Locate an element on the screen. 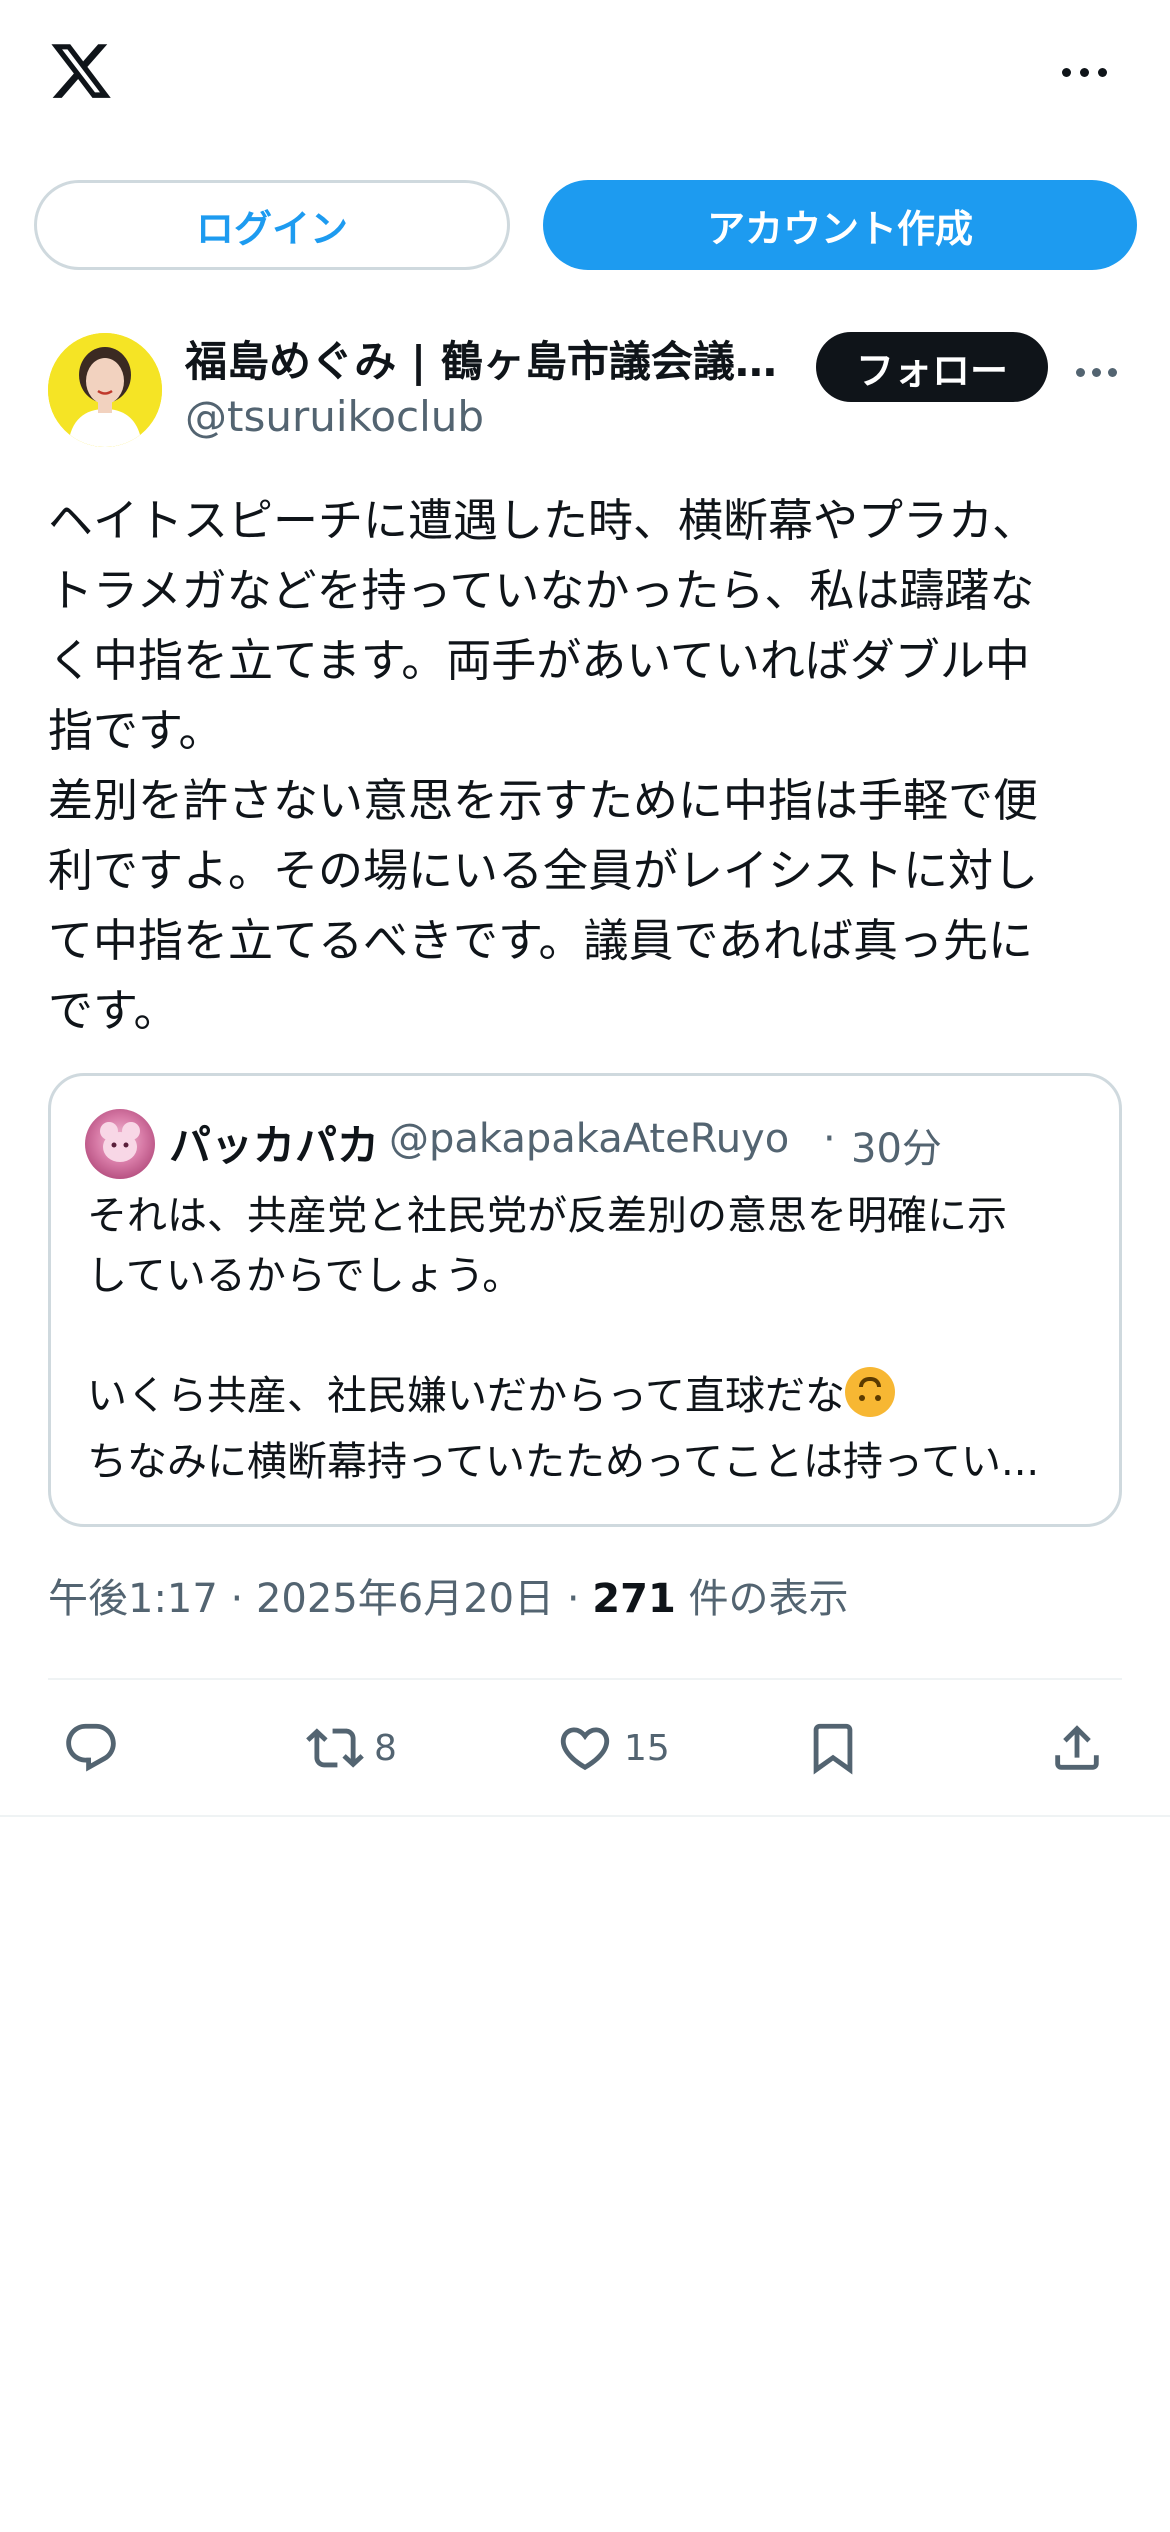 This screenshot has width=1170, height=2532. x-logo-icon is located at coordinates (81, 71).